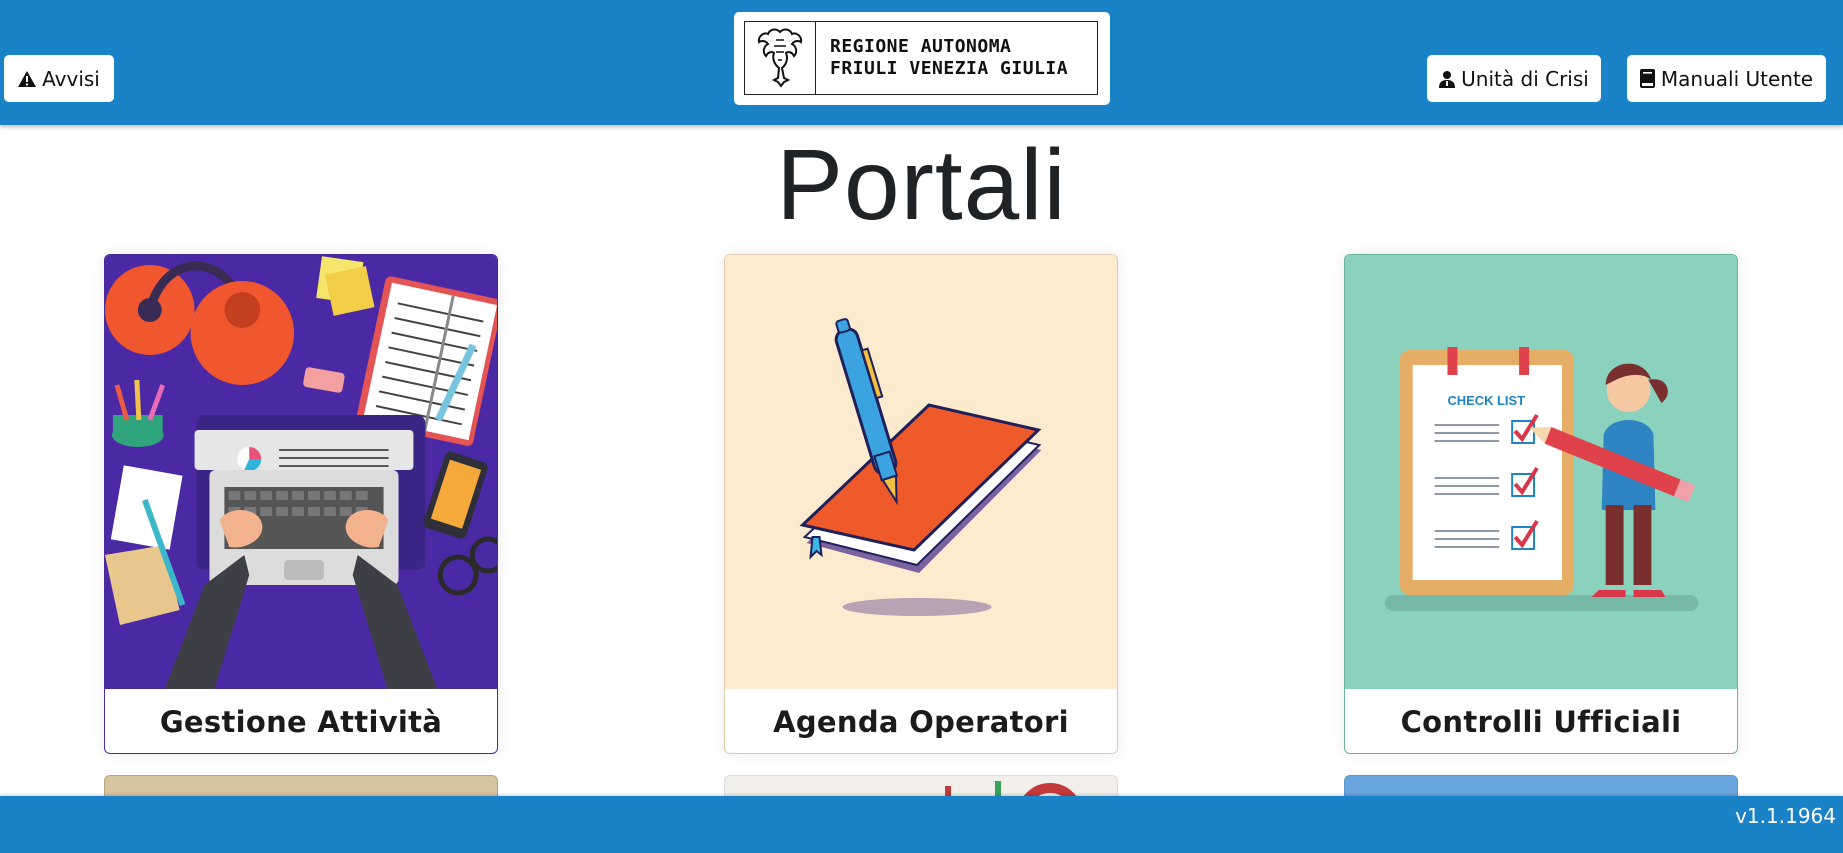  I want to click on unita-di-crisi-label: Unità di Crisi, so click(1525, 78).